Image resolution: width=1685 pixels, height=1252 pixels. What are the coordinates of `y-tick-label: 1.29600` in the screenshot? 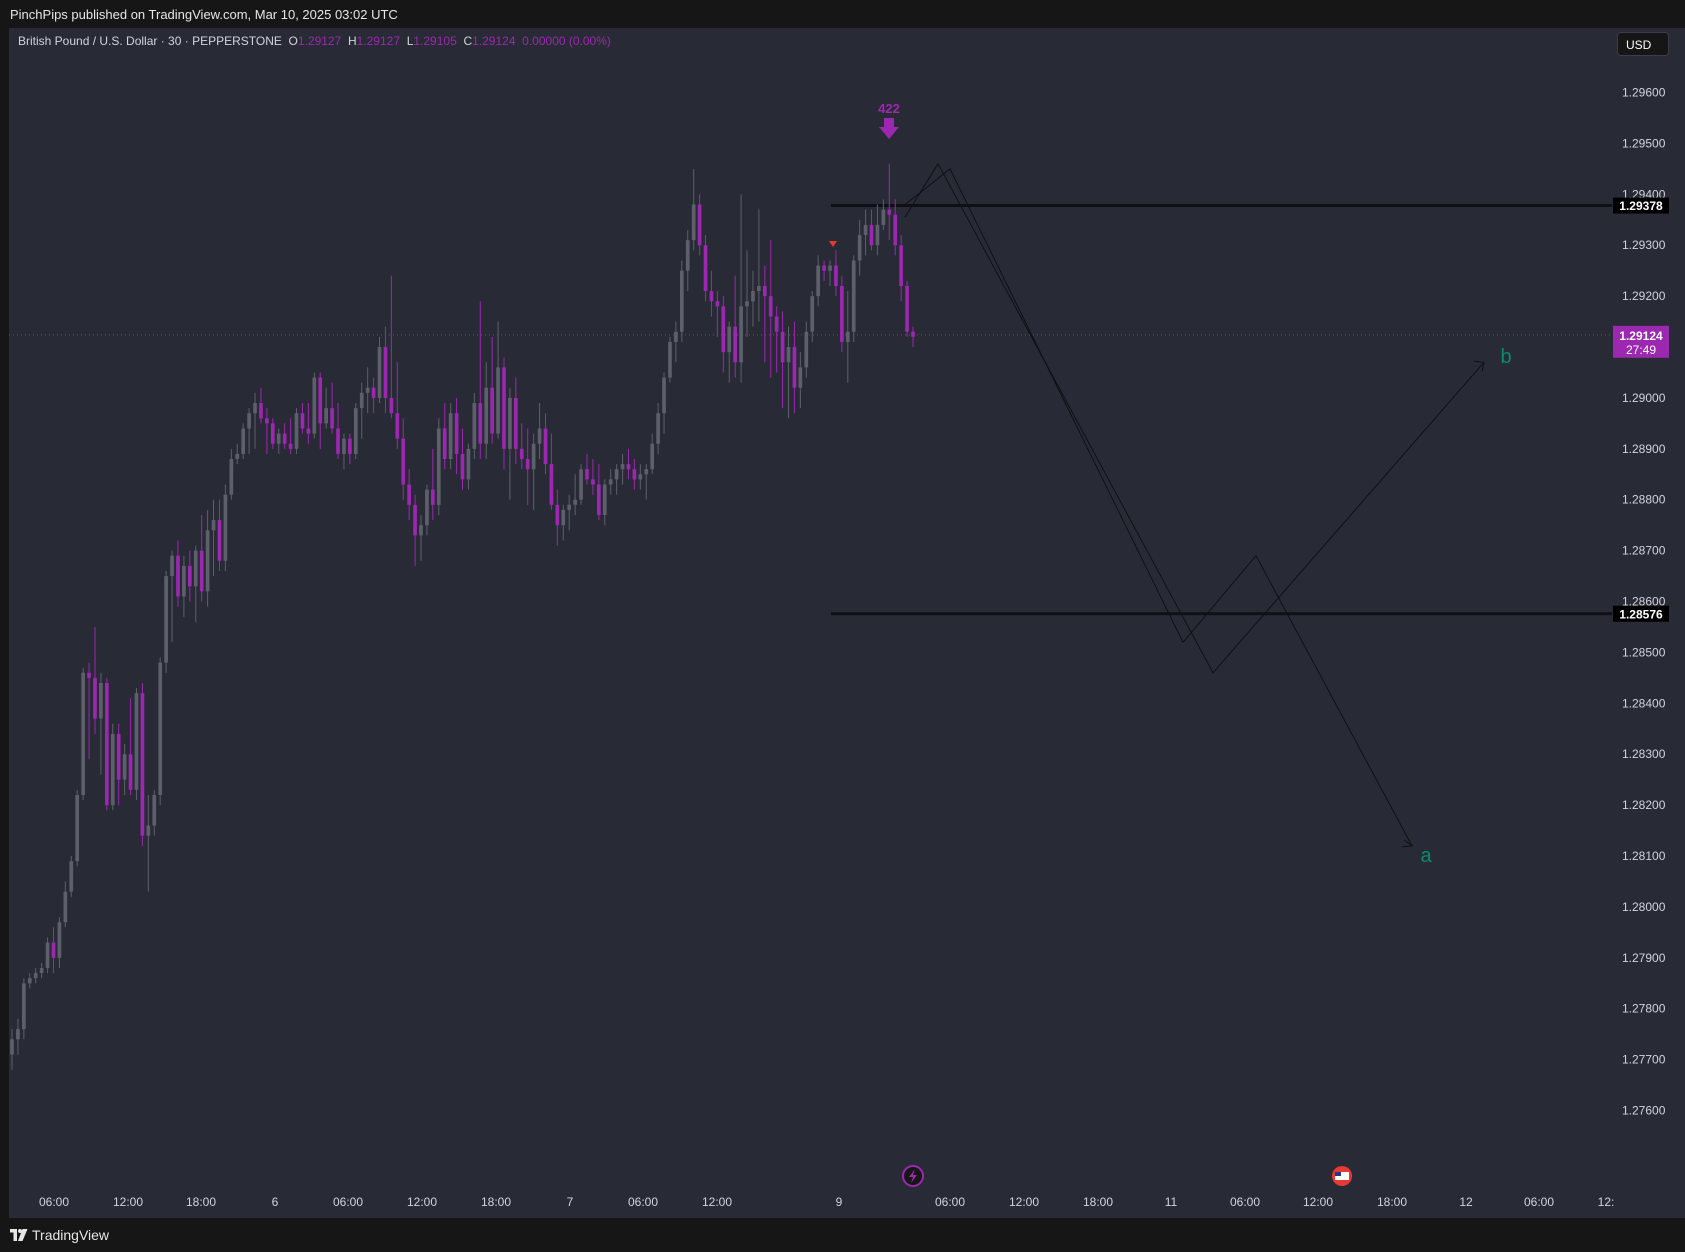 It's located at (1644, 93).